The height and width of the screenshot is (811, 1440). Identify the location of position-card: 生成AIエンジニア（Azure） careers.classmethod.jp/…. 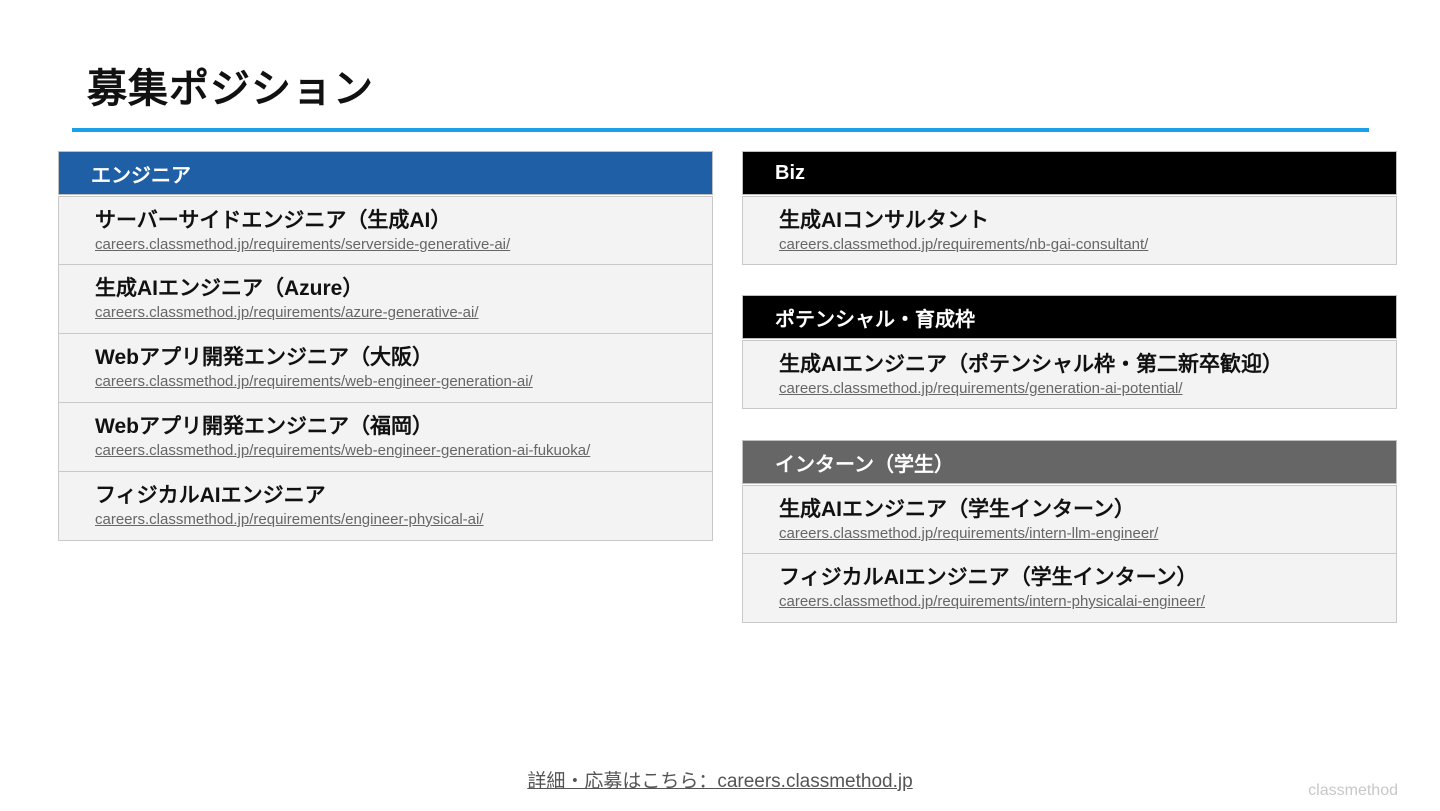
(385, 299).